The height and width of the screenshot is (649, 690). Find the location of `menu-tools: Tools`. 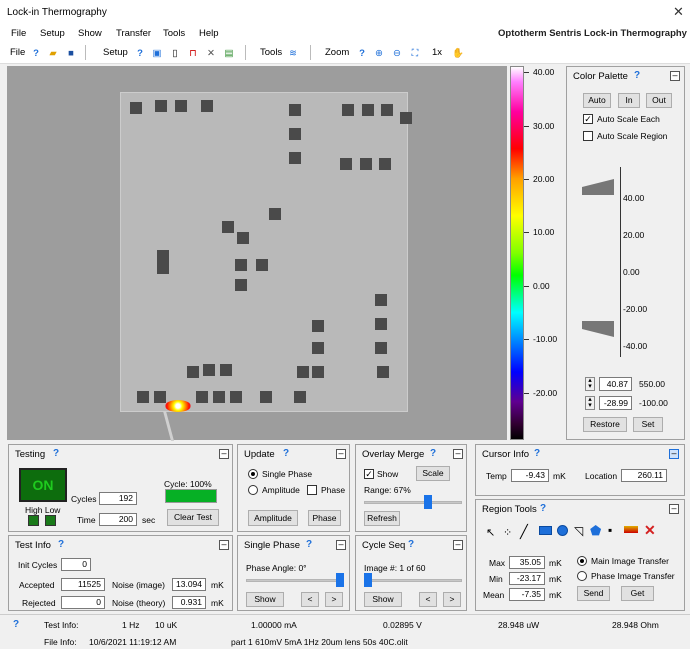

menu-tools: Tools is located at coordinates (174, 33).